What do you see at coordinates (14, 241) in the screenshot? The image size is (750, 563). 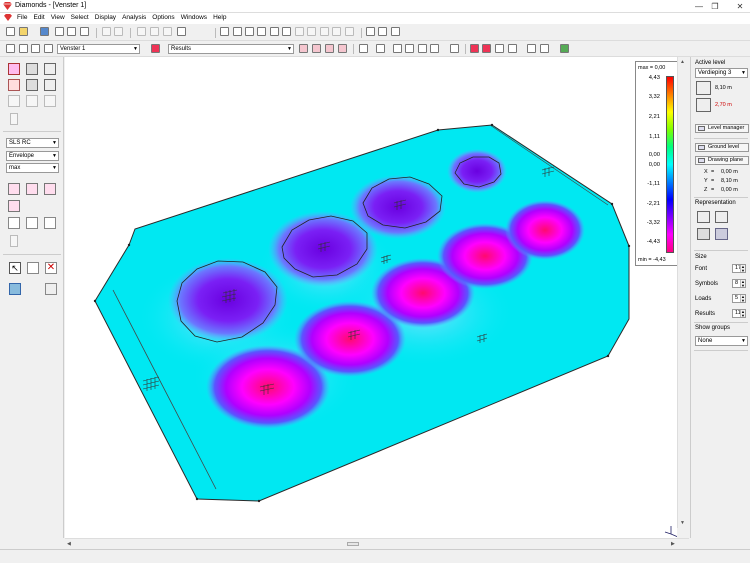 I see `info-small-icon` at bounding box center [14, 241].